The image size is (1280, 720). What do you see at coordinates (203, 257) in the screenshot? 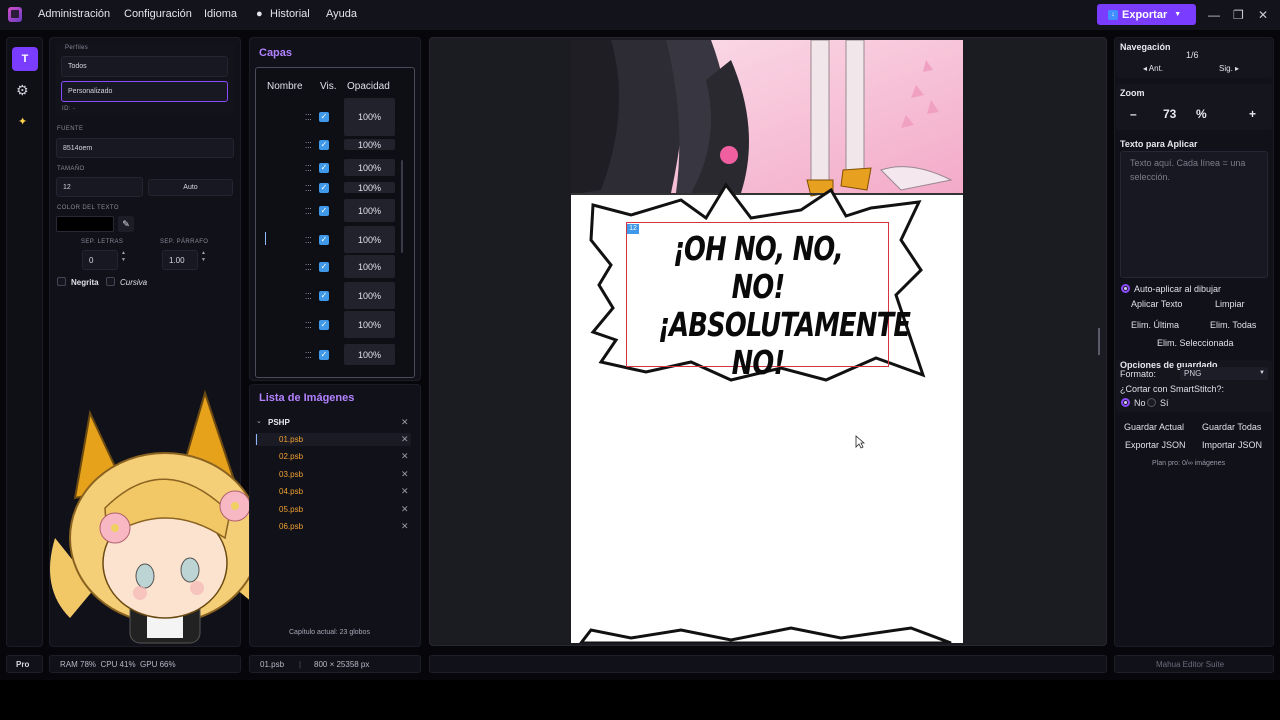
I see `paragraph-spacing-stepper: ▲ ▼` at bounding box center [203, 257].